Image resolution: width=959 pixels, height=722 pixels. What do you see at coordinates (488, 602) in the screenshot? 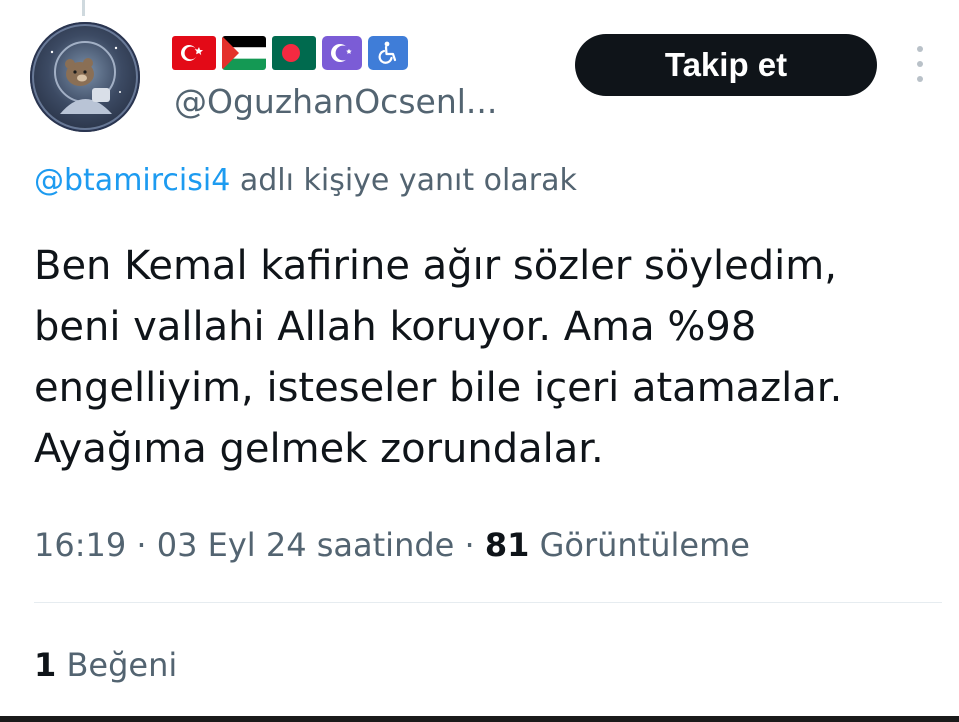
I see `divider` at bounding box center [488, 602].